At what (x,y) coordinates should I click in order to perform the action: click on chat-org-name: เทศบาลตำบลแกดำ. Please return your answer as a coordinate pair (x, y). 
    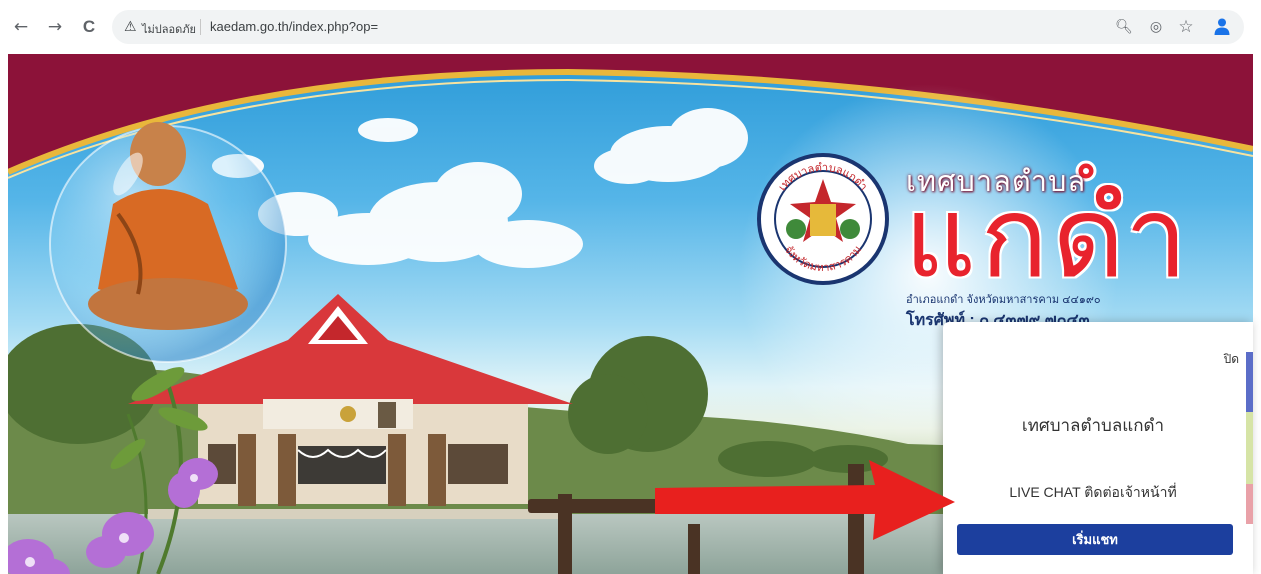
    Looking at the image, I should click on (1093, 425).